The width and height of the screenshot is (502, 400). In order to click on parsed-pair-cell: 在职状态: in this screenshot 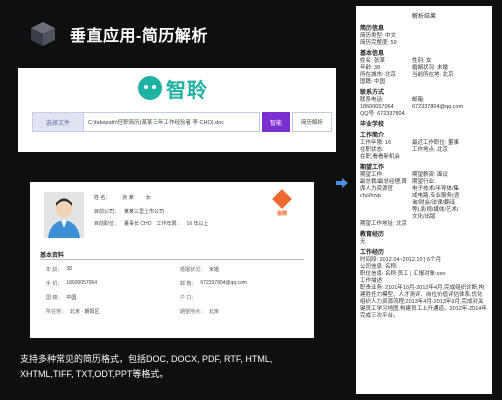, I will do `click(372, 150)`.